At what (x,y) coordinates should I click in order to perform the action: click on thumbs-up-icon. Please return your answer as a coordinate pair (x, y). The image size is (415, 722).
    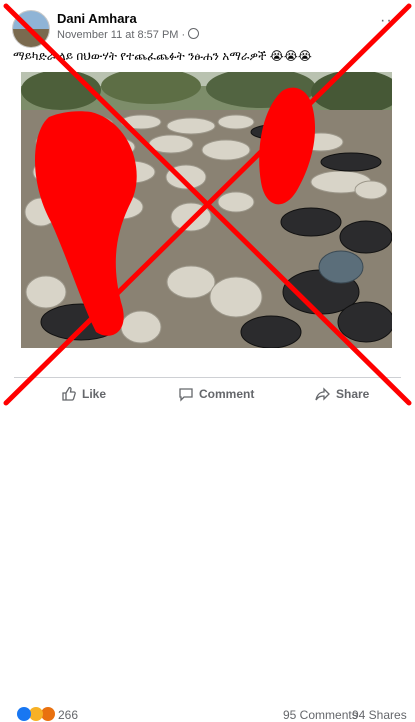
    Looking at the image, I should click on (69, 393).